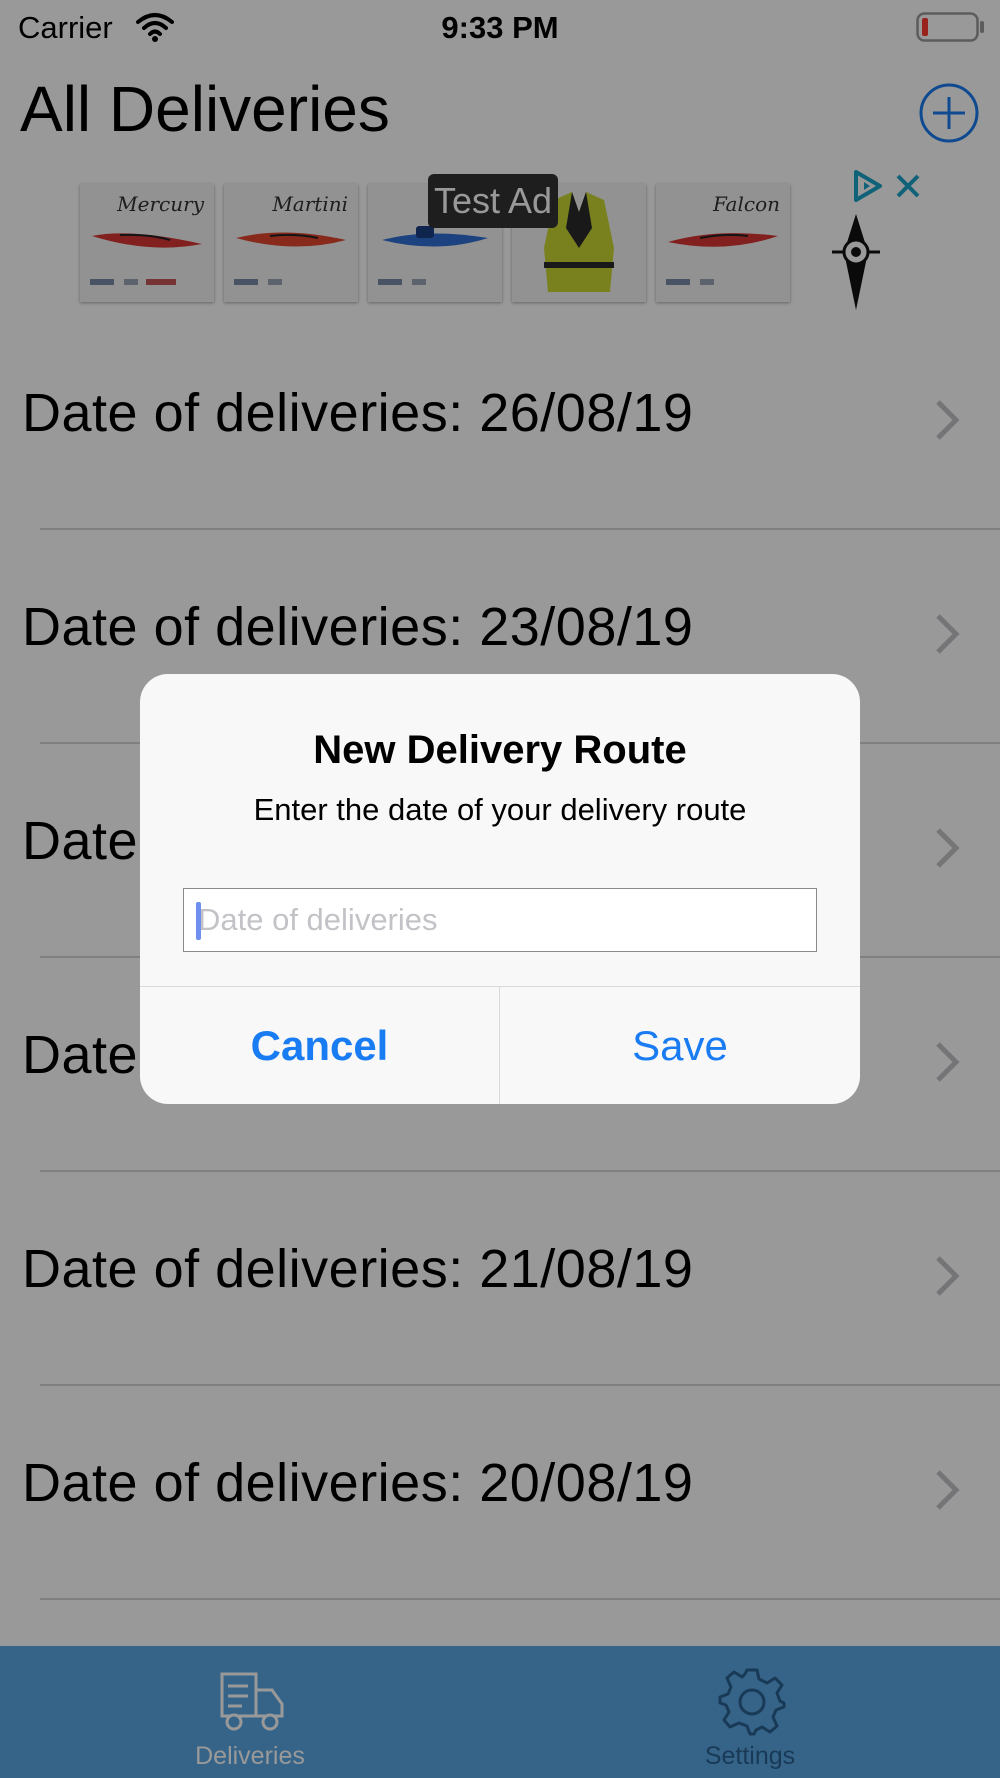 The height and width of the screenshot is (1778, 1000). Describe the element at coordinates (198, 921) in the screenshot. I see `text-caret` at that location.